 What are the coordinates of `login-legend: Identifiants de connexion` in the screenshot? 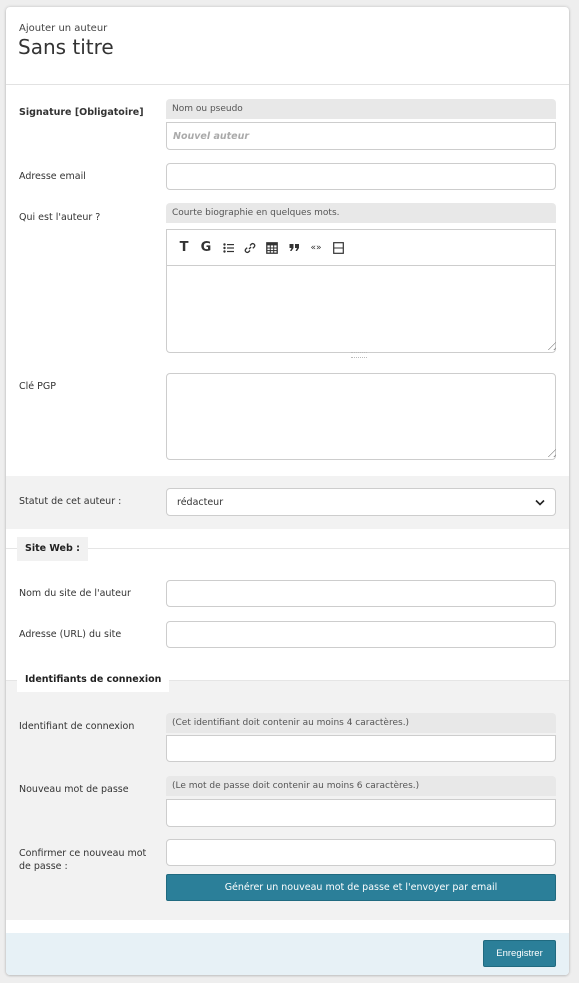 It's located at (93, 680).